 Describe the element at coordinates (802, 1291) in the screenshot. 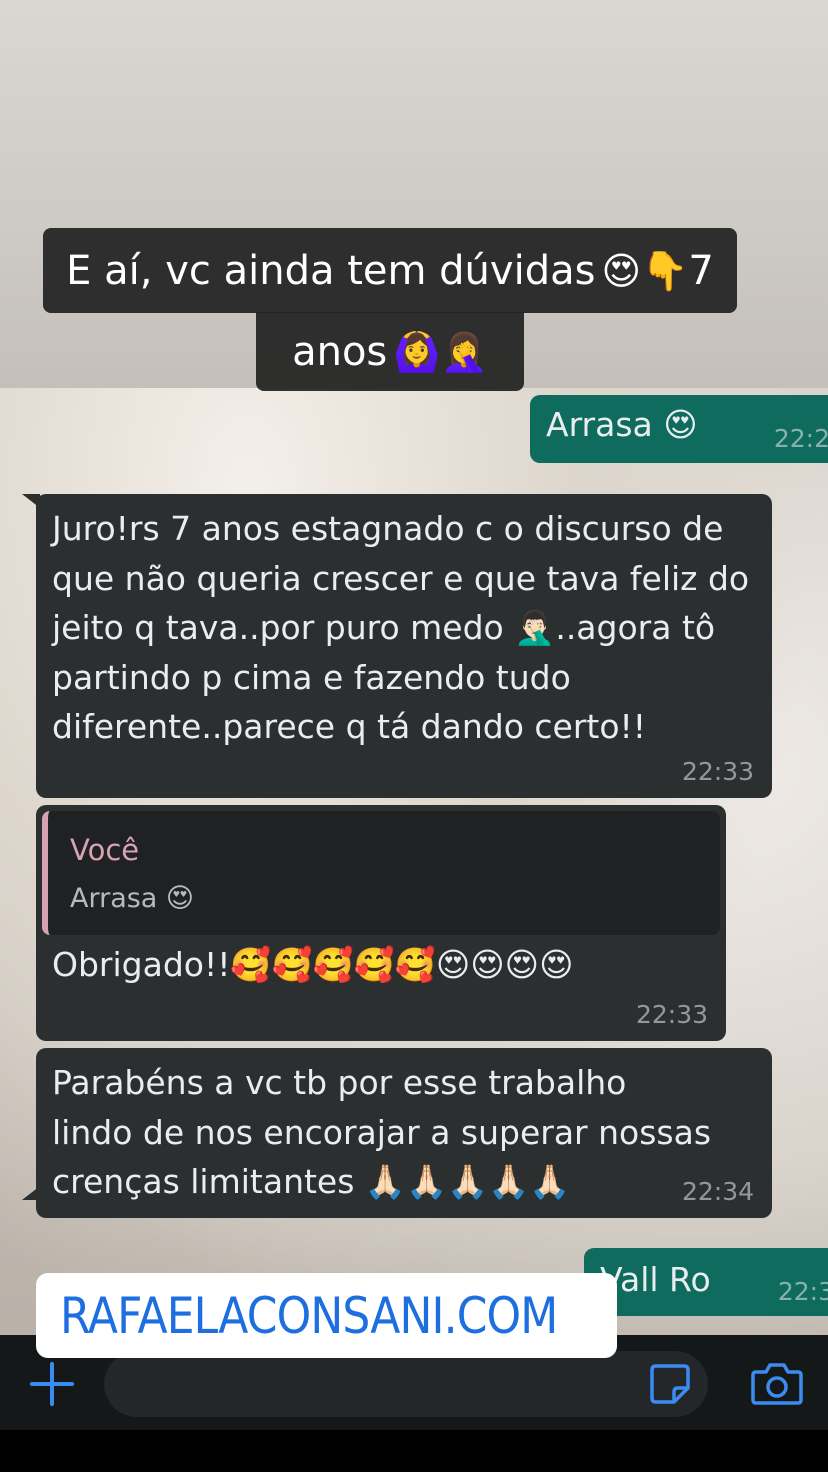

I see `message-time: 22:3` at that location.